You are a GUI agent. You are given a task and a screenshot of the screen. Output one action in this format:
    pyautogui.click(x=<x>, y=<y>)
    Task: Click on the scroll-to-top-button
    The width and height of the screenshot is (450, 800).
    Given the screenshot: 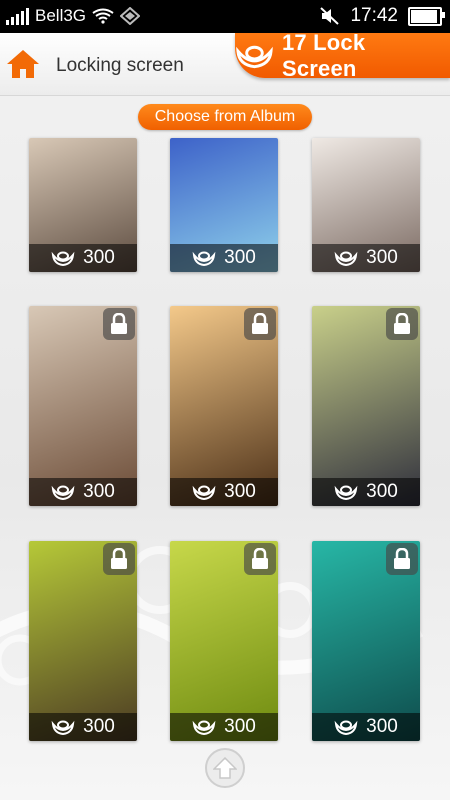 What is the action you would take?
    pyautogui.click(x=225, y=768)
    